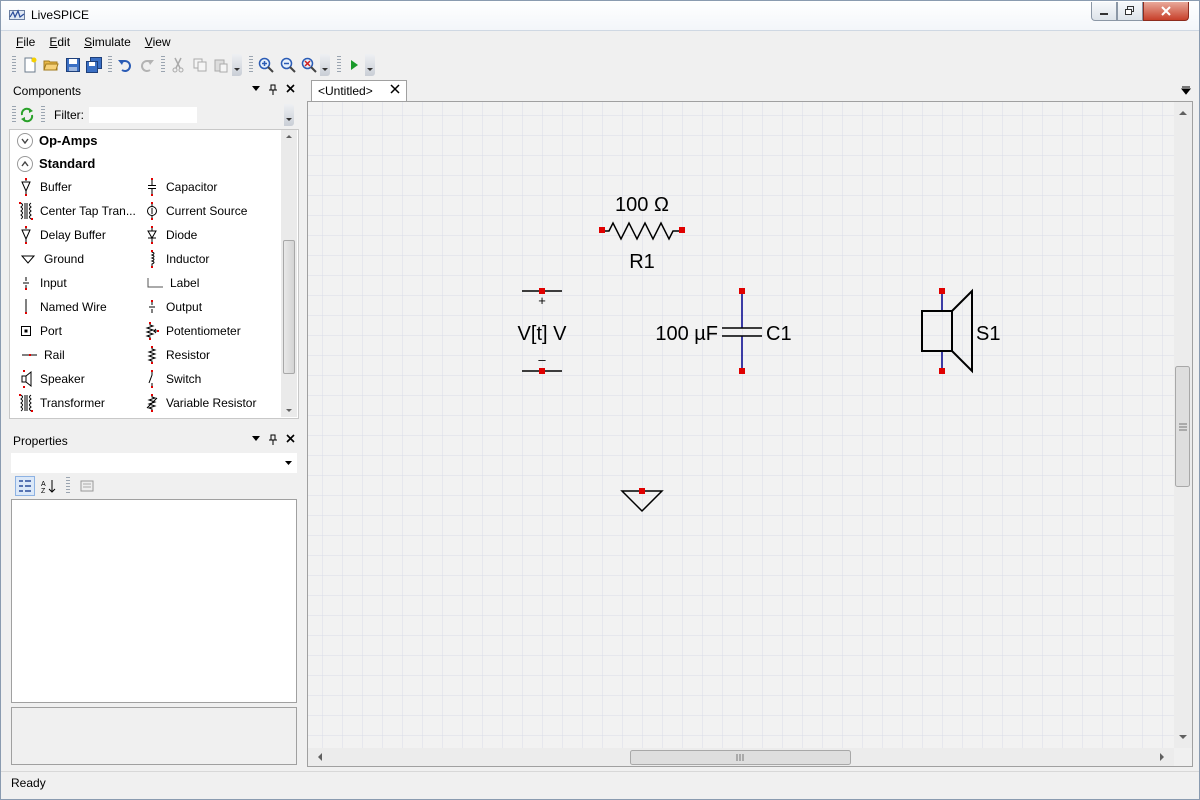 This screenshot has height=800, width=1200. I want to click on save-all-icon, so click(94, 65).